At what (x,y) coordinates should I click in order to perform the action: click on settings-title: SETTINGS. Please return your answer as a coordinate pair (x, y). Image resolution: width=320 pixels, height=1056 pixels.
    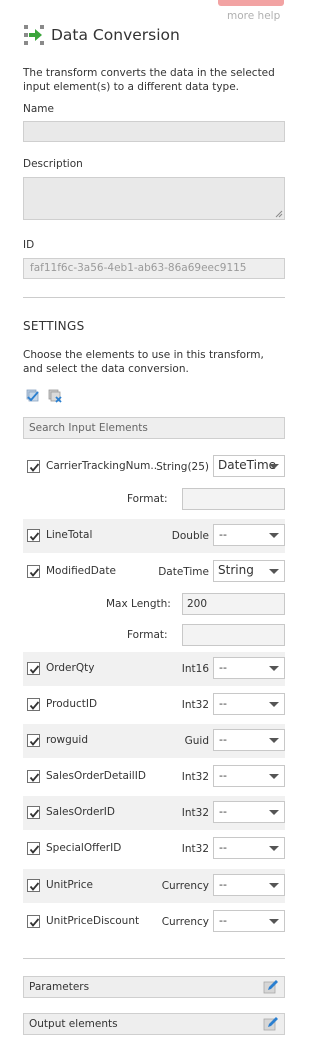
    Looking at the image, I should click on (54, 326).